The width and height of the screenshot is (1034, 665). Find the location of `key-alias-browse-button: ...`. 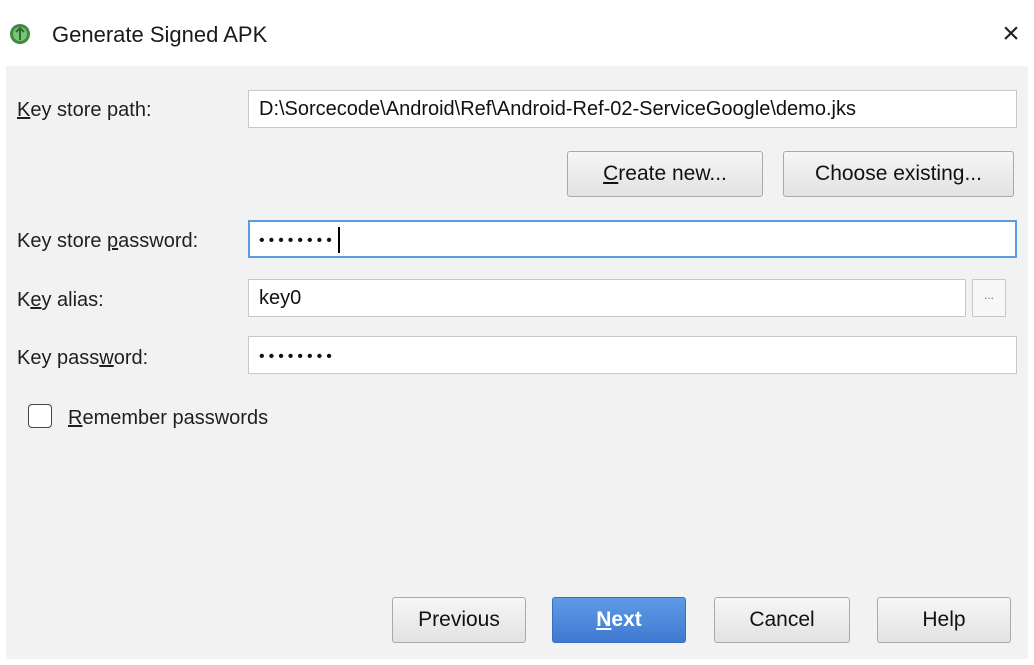

key-alias-browse-button: ... is located at coordinates (989, 298).